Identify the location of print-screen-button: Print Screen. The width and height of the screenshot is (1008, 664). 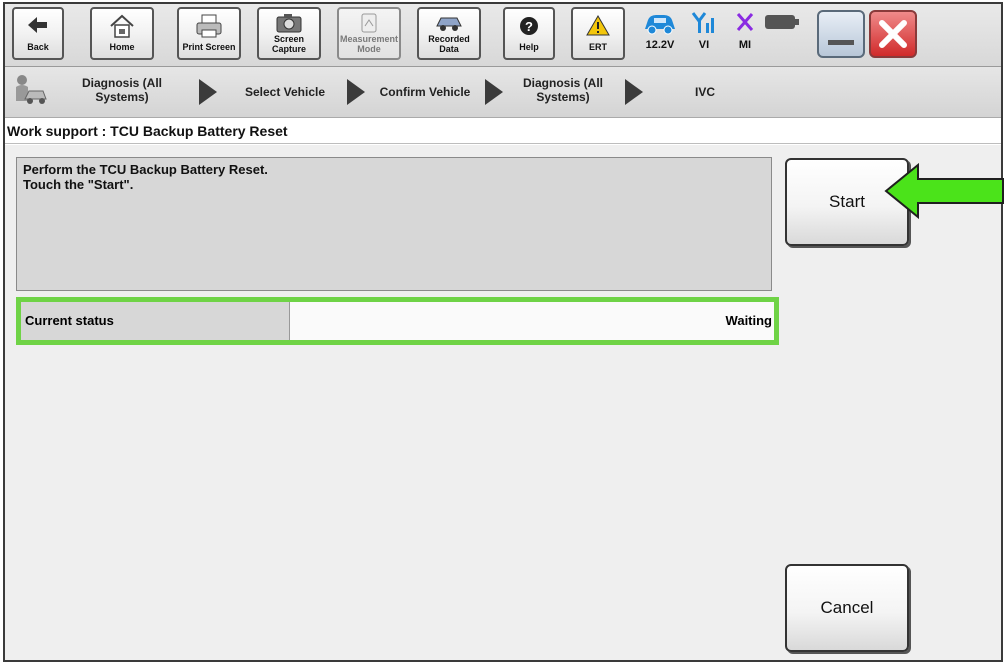
(209, 33).